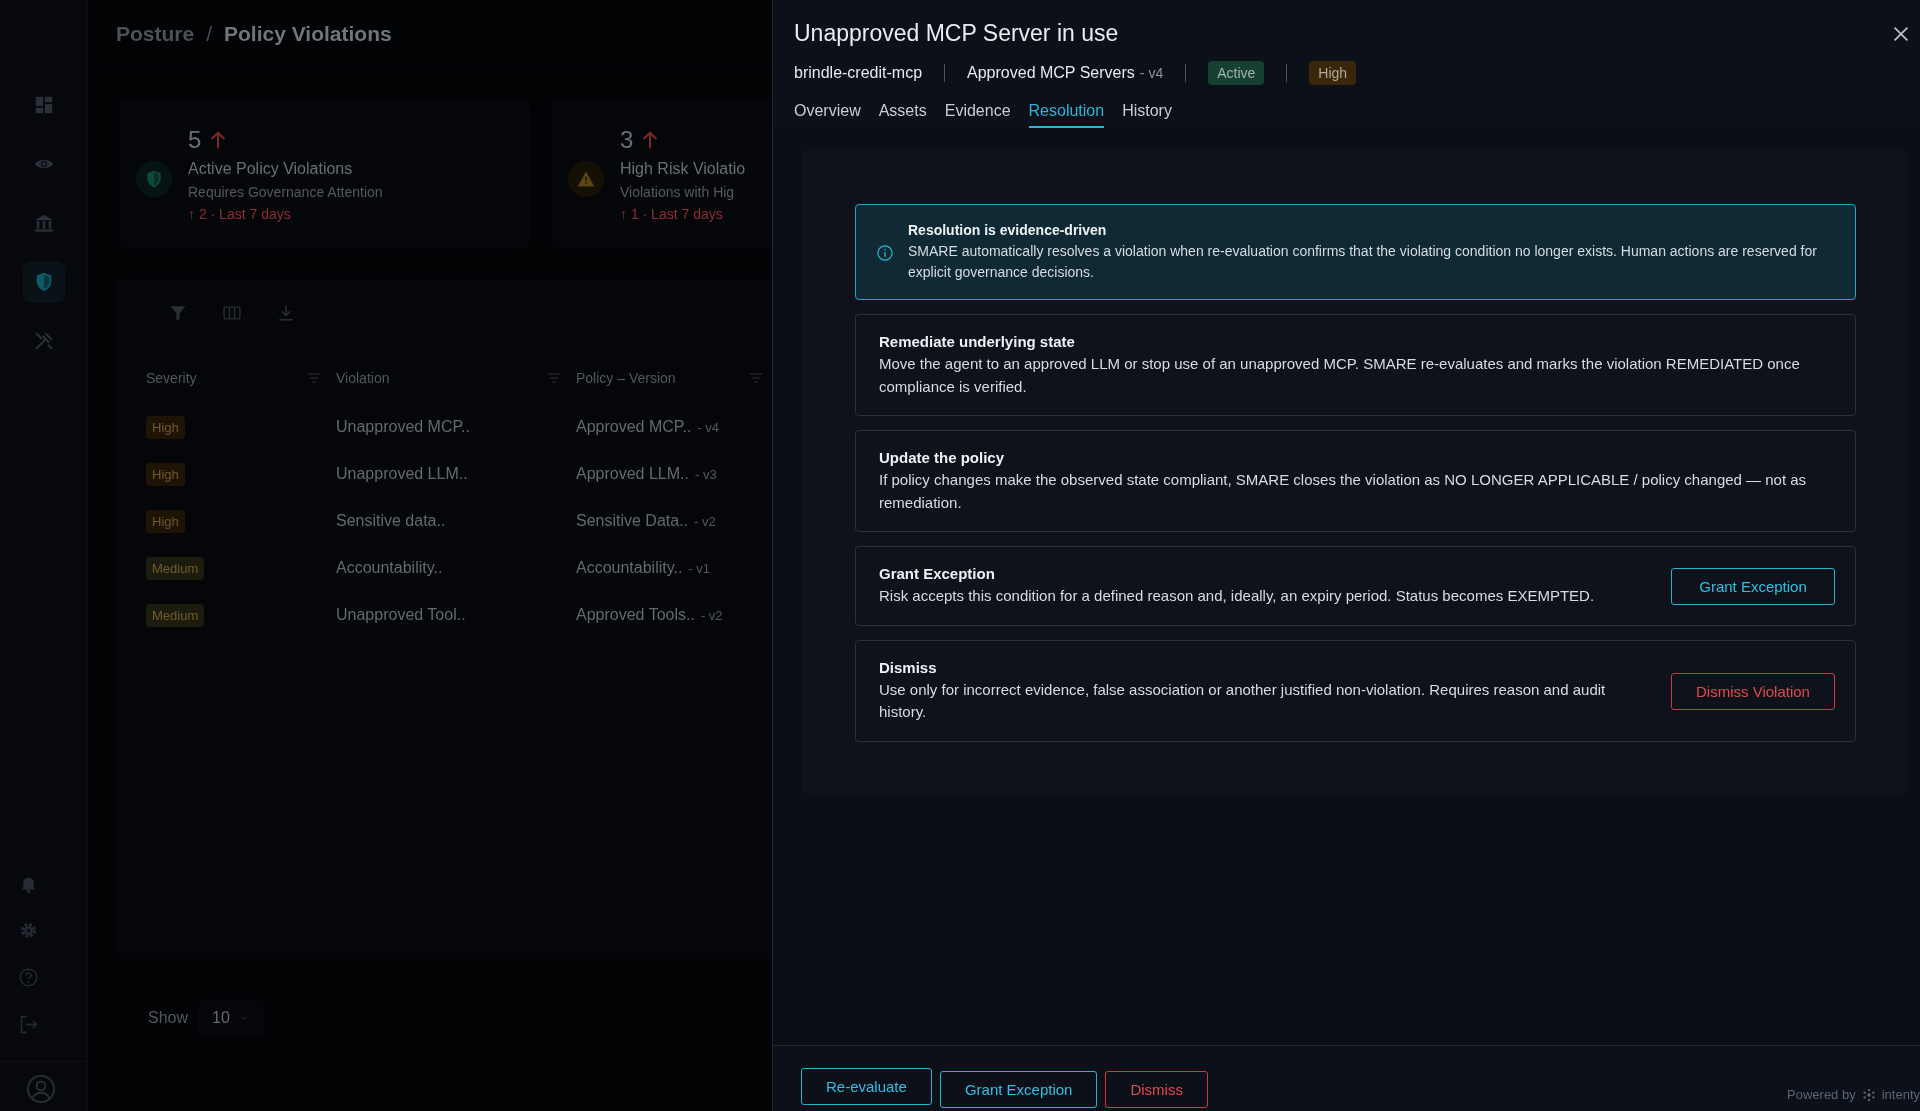 The width and height of the screenshot is (1920, 1111). I want to click on table-cell: Approved Tools.., so click(635, 615).